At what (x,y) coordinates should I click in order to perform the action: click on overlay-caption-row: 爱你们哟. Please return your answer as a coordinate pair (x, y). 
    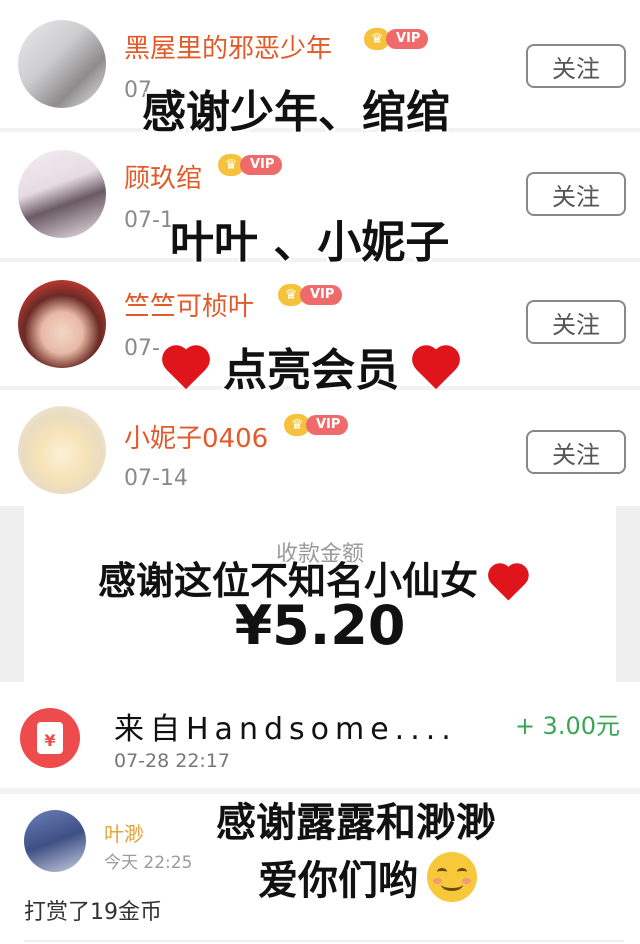
    Looking at the image, I should click on (368, 877).